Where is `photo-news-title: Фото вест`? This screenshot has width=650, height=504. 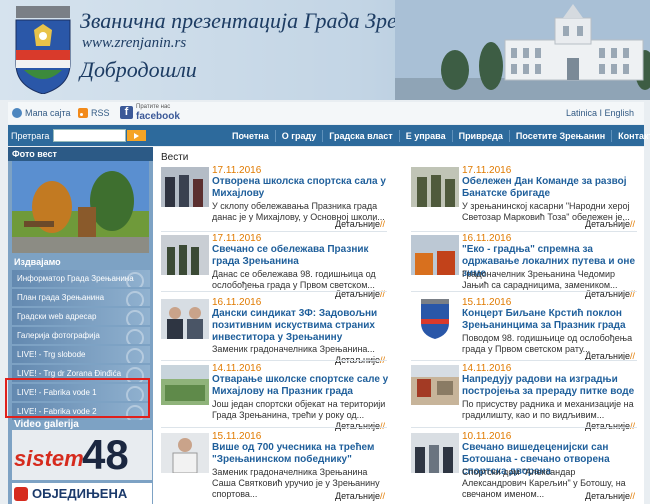 photo-news-title: Фото вест is located at coordinates (80, 154).